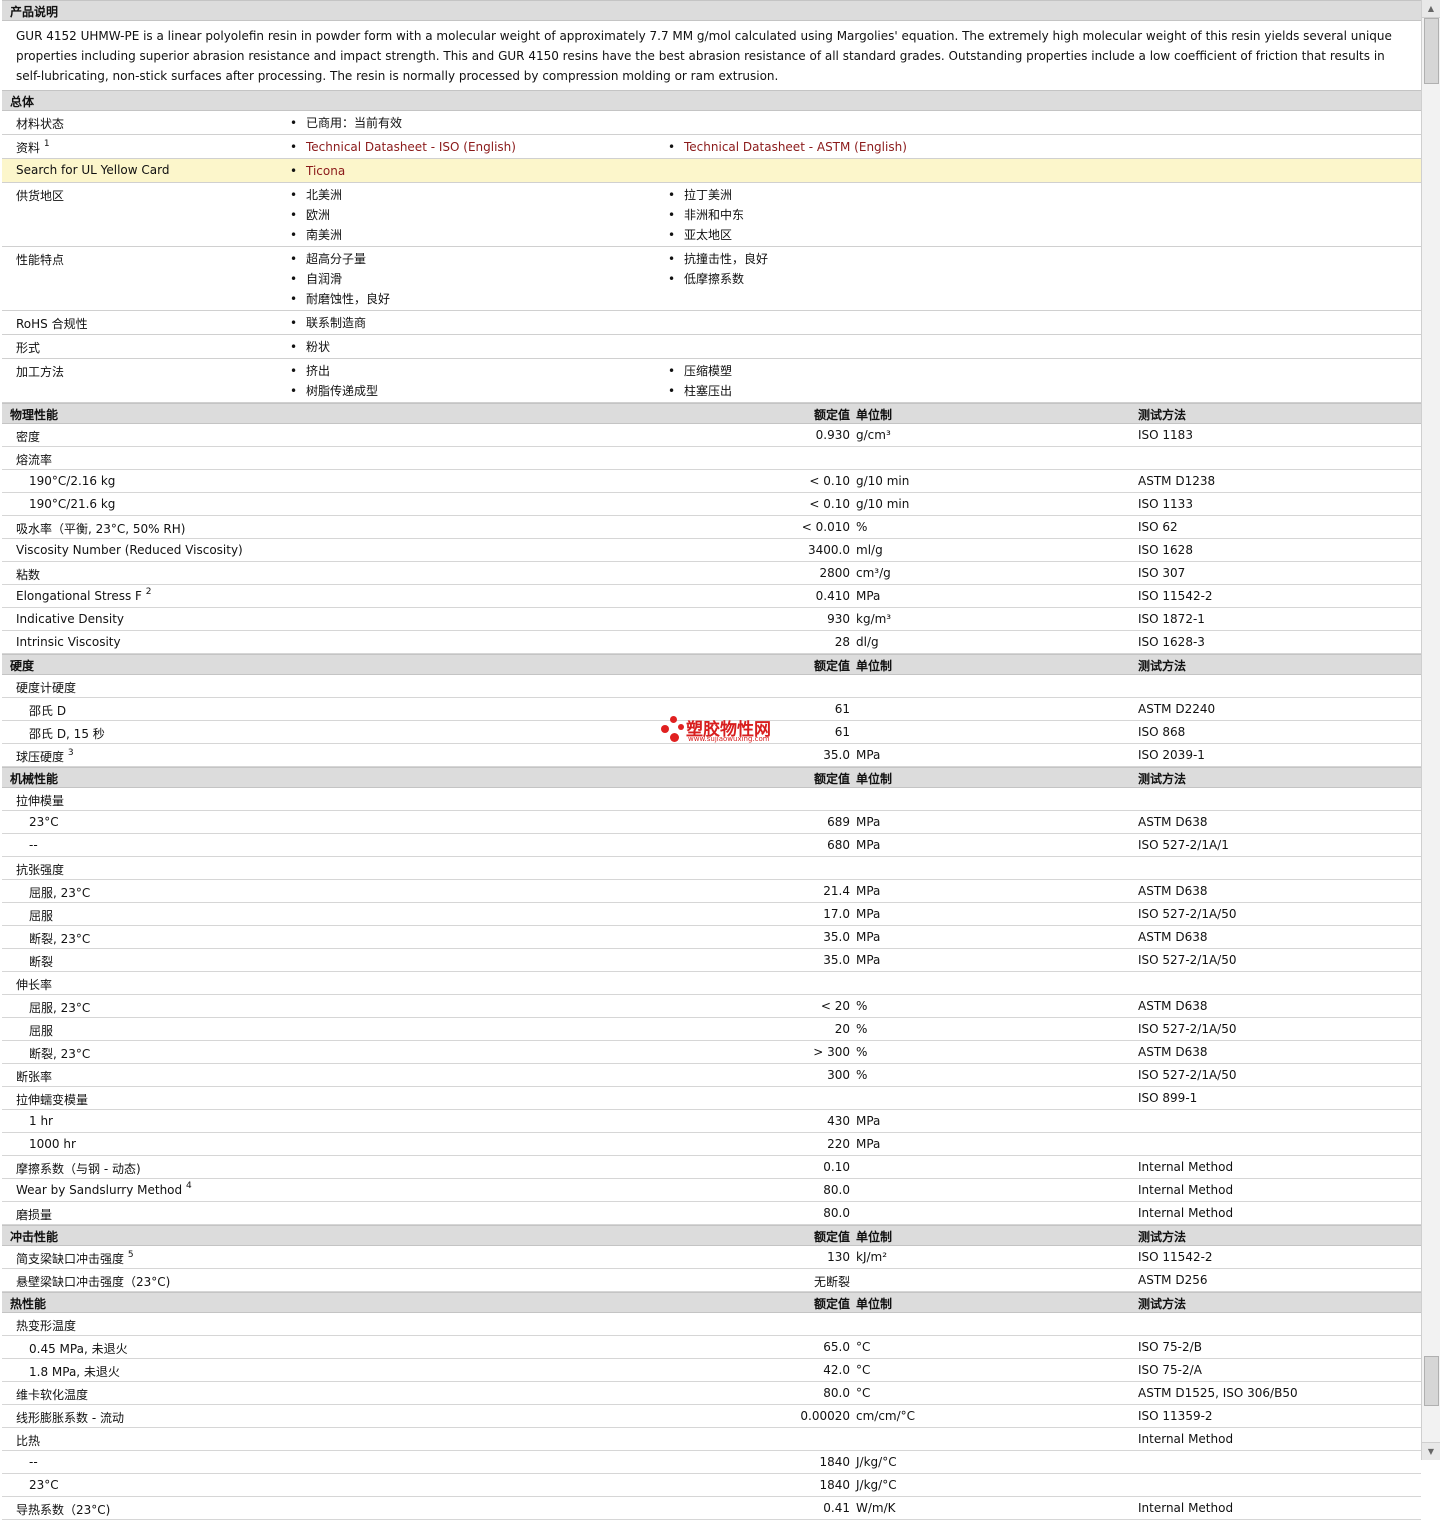 The image size is (1440, 1520). I want to click on property-label: Intrinsic Viscosity, so click(68, 642).